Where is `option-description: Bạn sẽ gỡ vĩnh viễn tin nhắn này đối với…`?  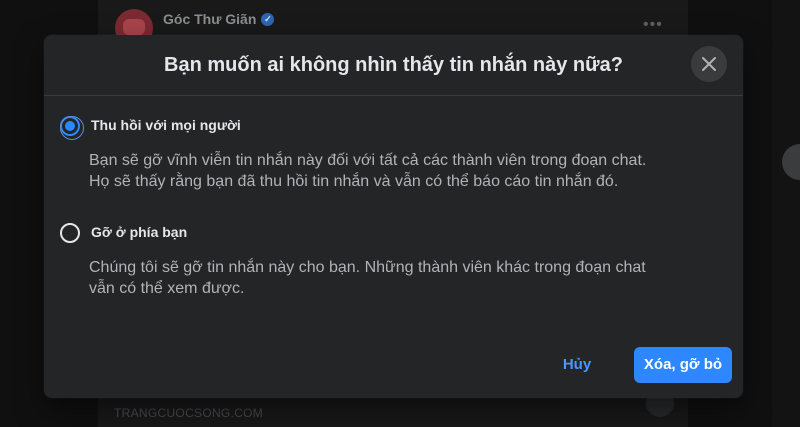
option-description: Bạn sẽ gỡ vĩnh viễn tin nhắn này đối với… is located at coordinates (399, 171).